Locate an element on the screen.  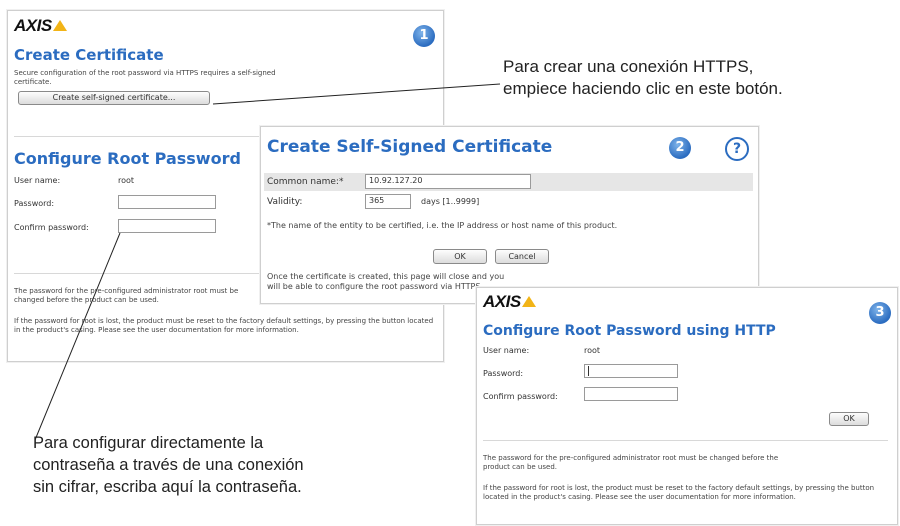
callout-line-https is located at coordinates (356, 94).